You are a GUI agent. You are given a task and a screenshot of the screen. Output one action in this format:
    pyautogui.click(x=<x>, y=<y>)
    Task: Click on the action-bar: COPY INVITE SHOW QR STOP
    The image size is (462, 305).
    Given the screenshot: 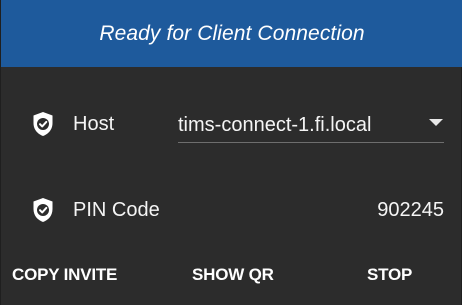 What is the action you would take?
    pyautogui.click(x=231, y=275)
    